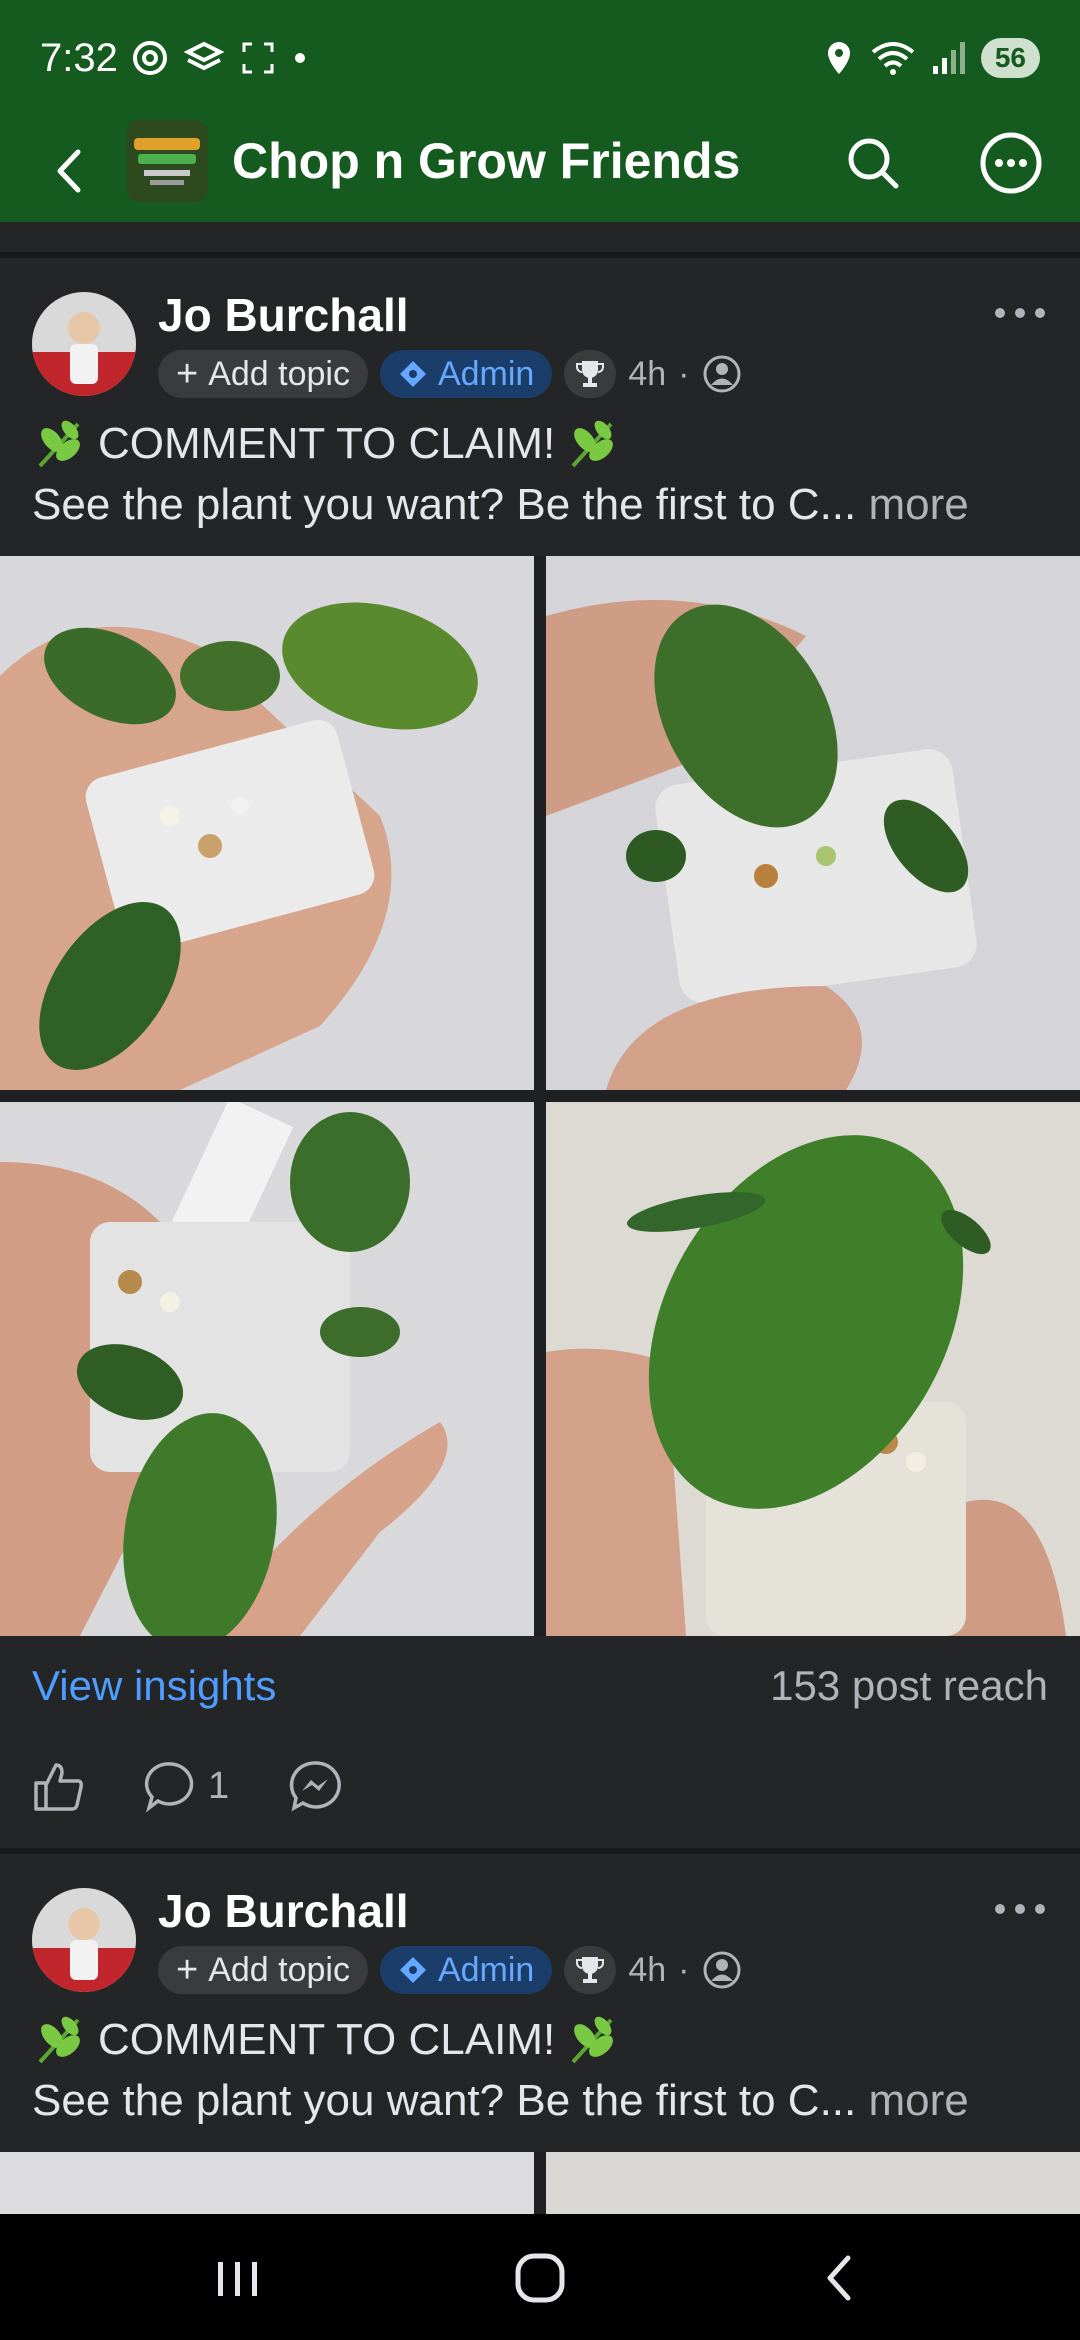 Image resolution: width=1080 pixels, height=2340 pixels. I want to click on stack-icon, so click(204, 56).